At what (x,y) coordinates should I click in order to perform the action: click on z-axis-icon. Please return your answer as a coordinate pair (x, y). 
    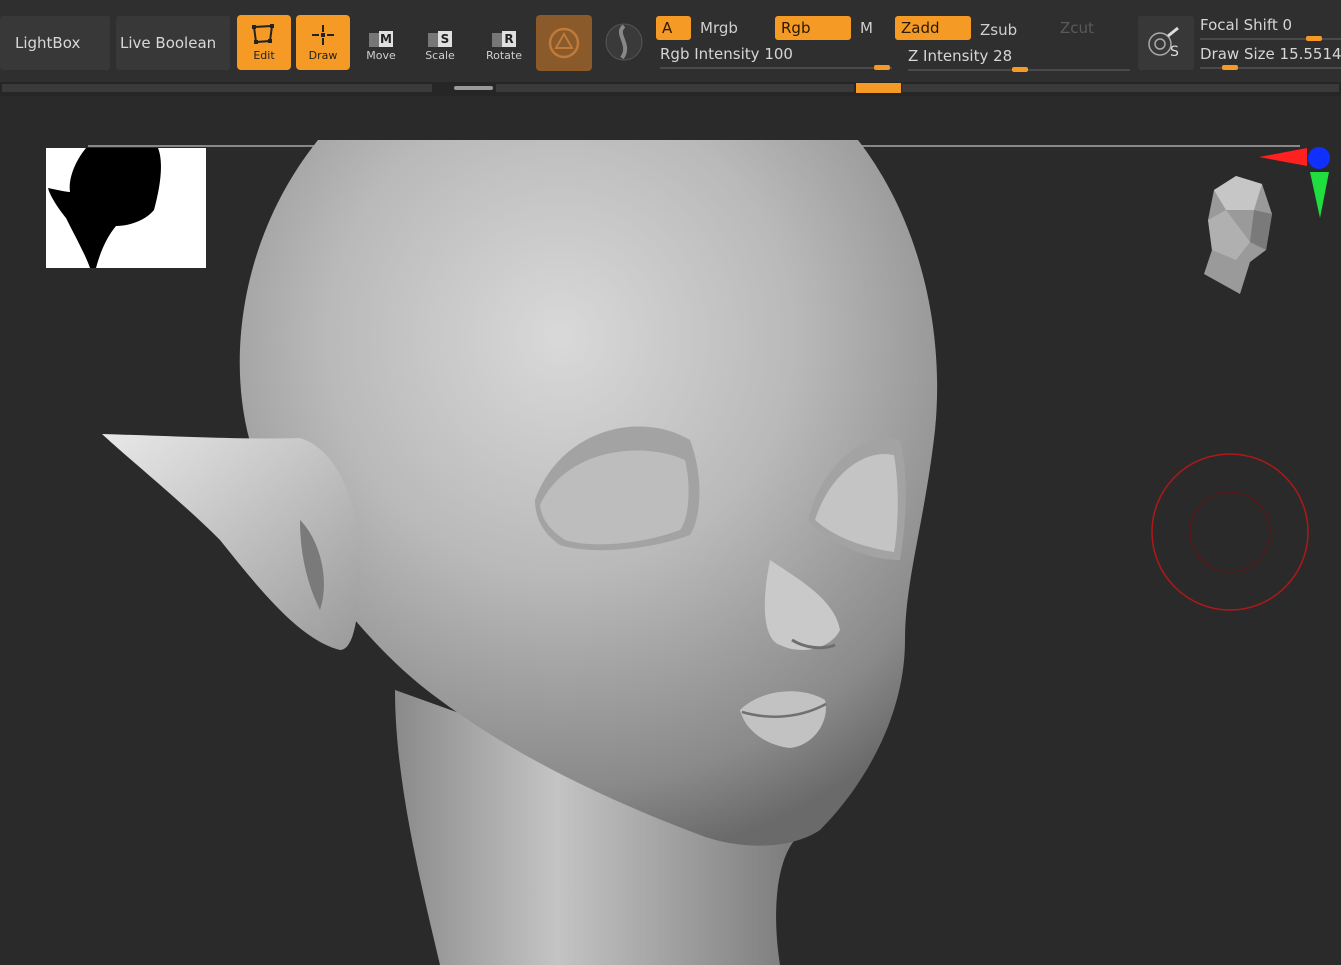
    Looking at the image, I should click on (1319, 158).